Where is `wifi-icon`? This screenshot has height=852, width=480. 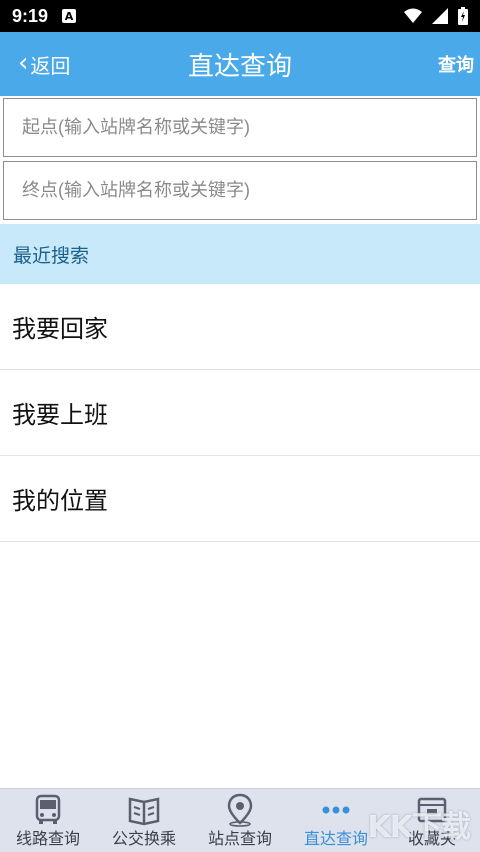
wifi-icon is located at coordinates (413, 15).